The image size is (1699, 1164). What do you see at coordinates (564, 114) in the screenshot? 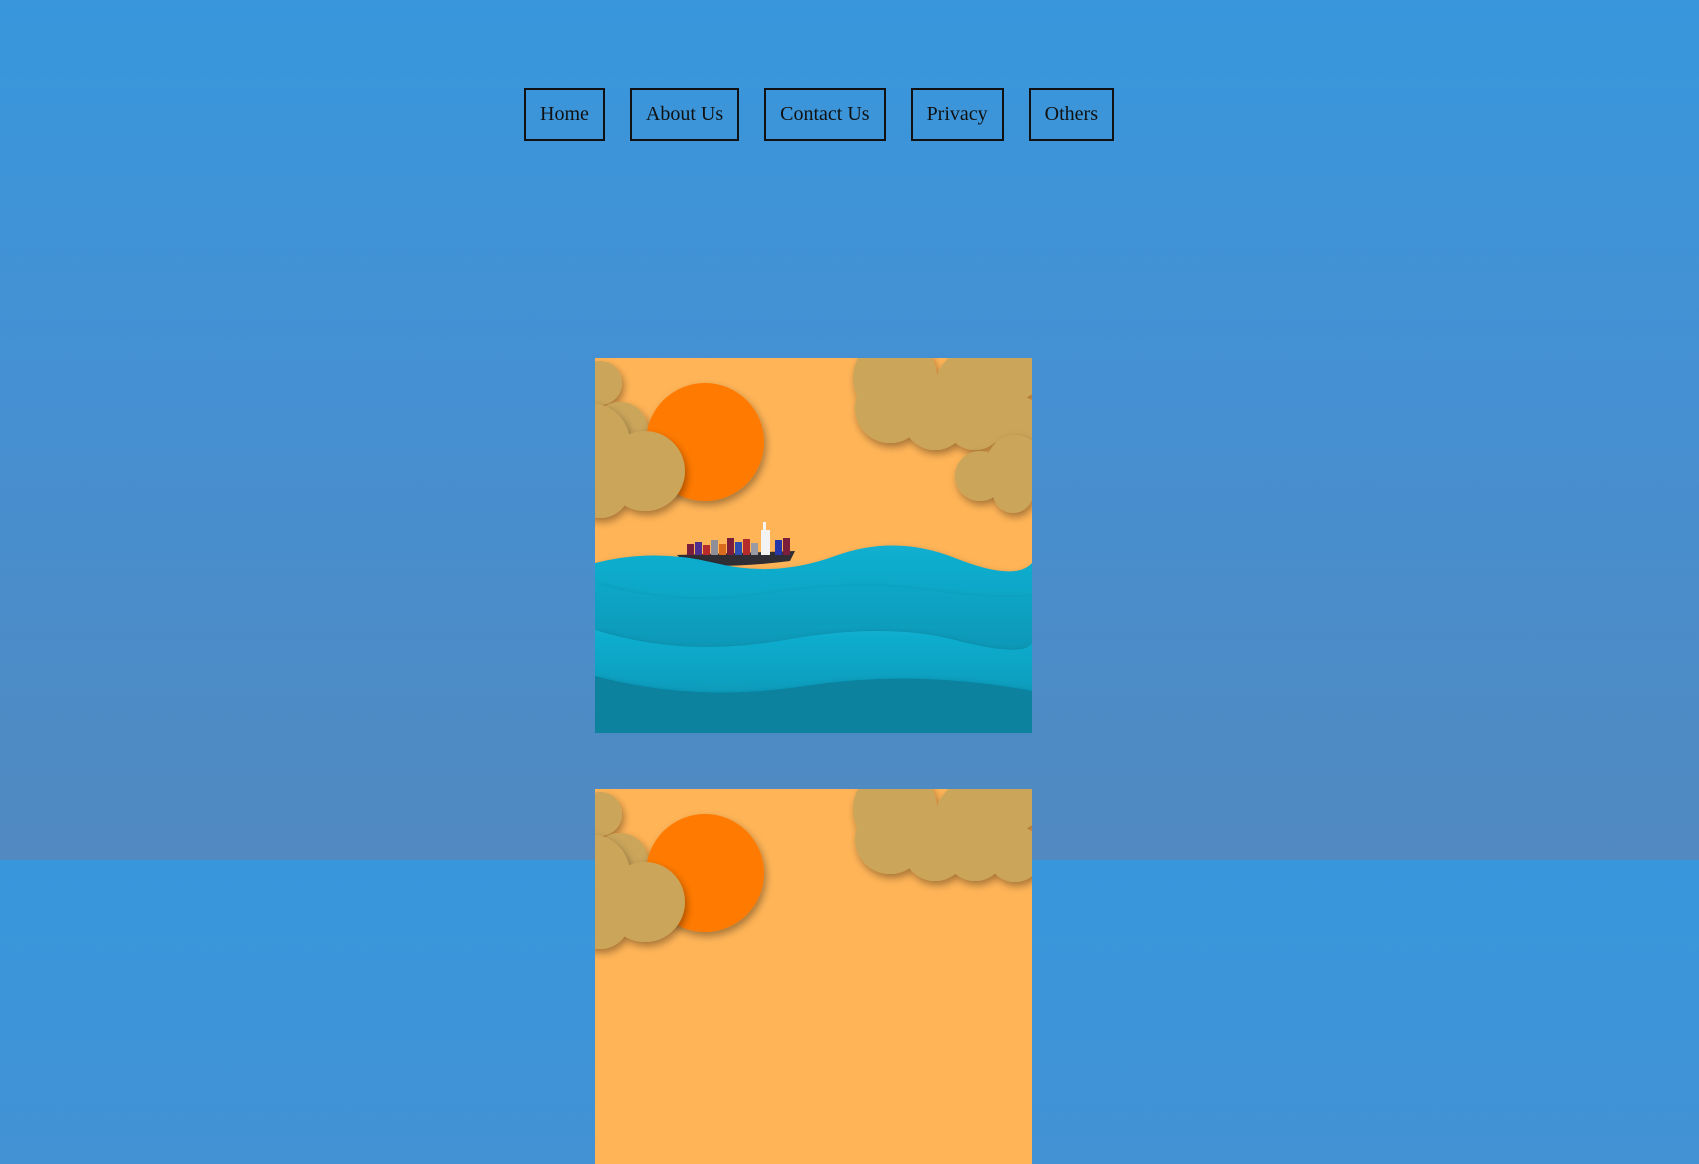
I see `nav-home-button: Home` at bounding box center [564, 114].